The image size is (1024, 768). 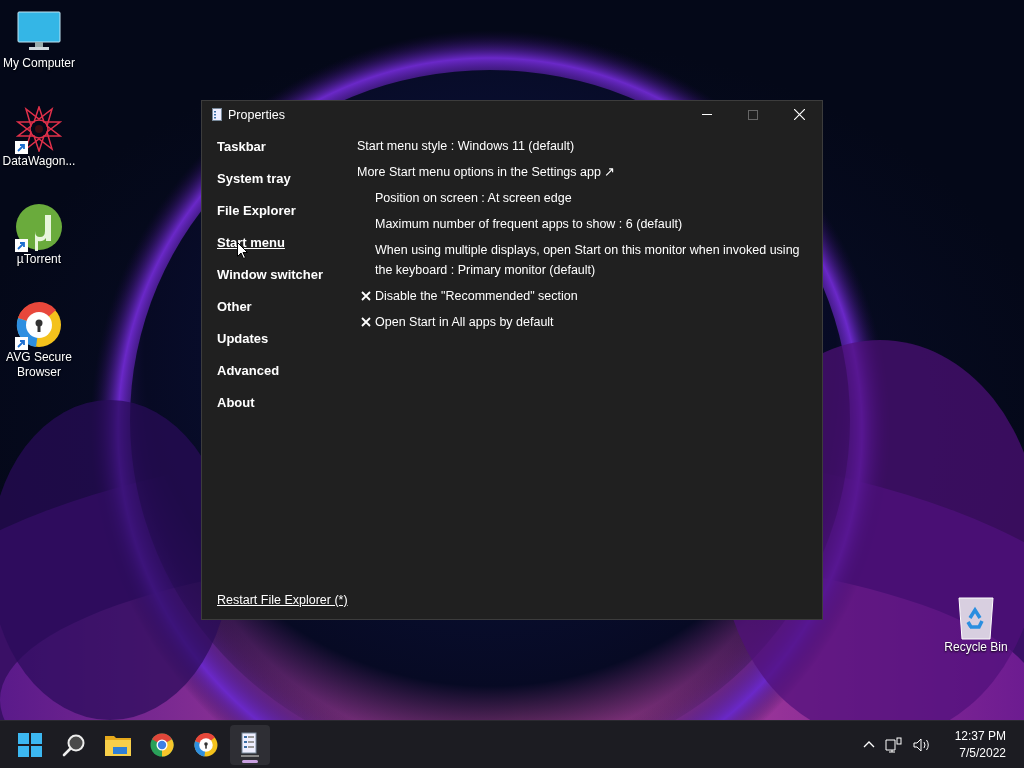 I want to click on restart-explorer-link: Restart File Explorer (*), so click(x=282, y=600).